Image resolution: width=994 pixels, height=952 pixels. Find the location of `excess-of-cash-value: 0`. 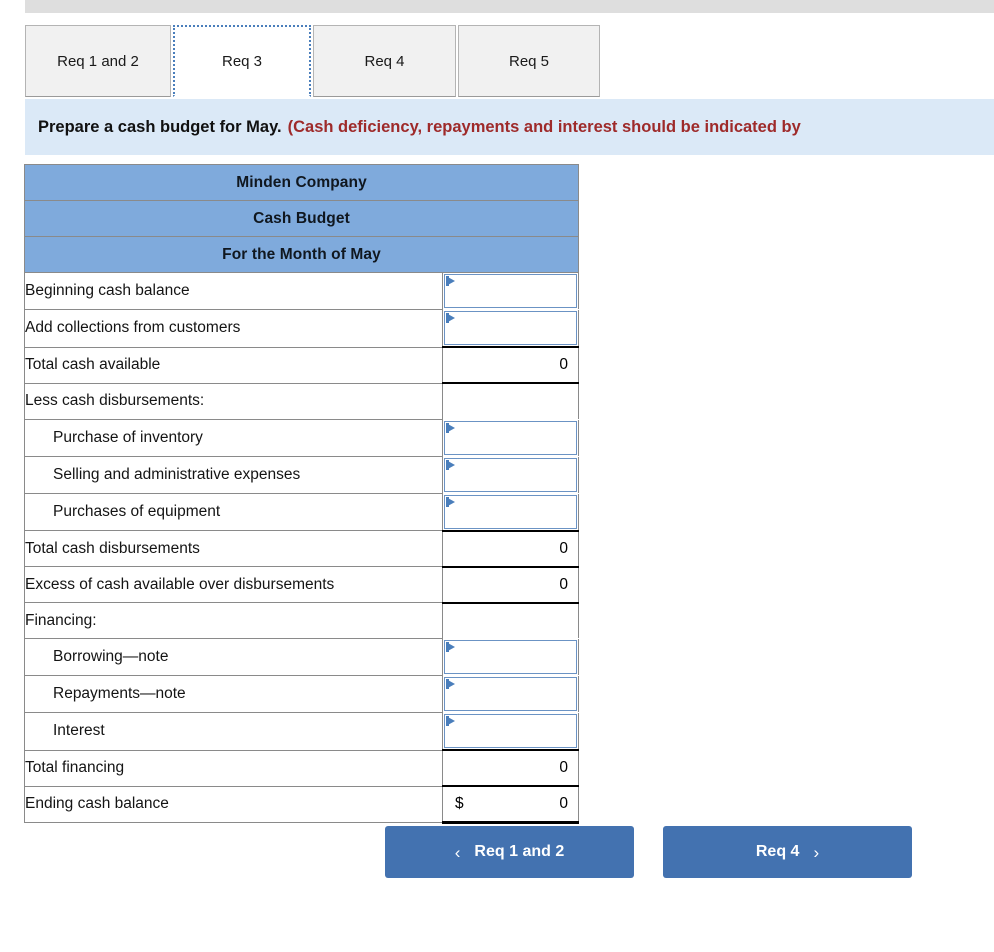

excess-of-cash-value: 0 is located at coordinates (510, 584).